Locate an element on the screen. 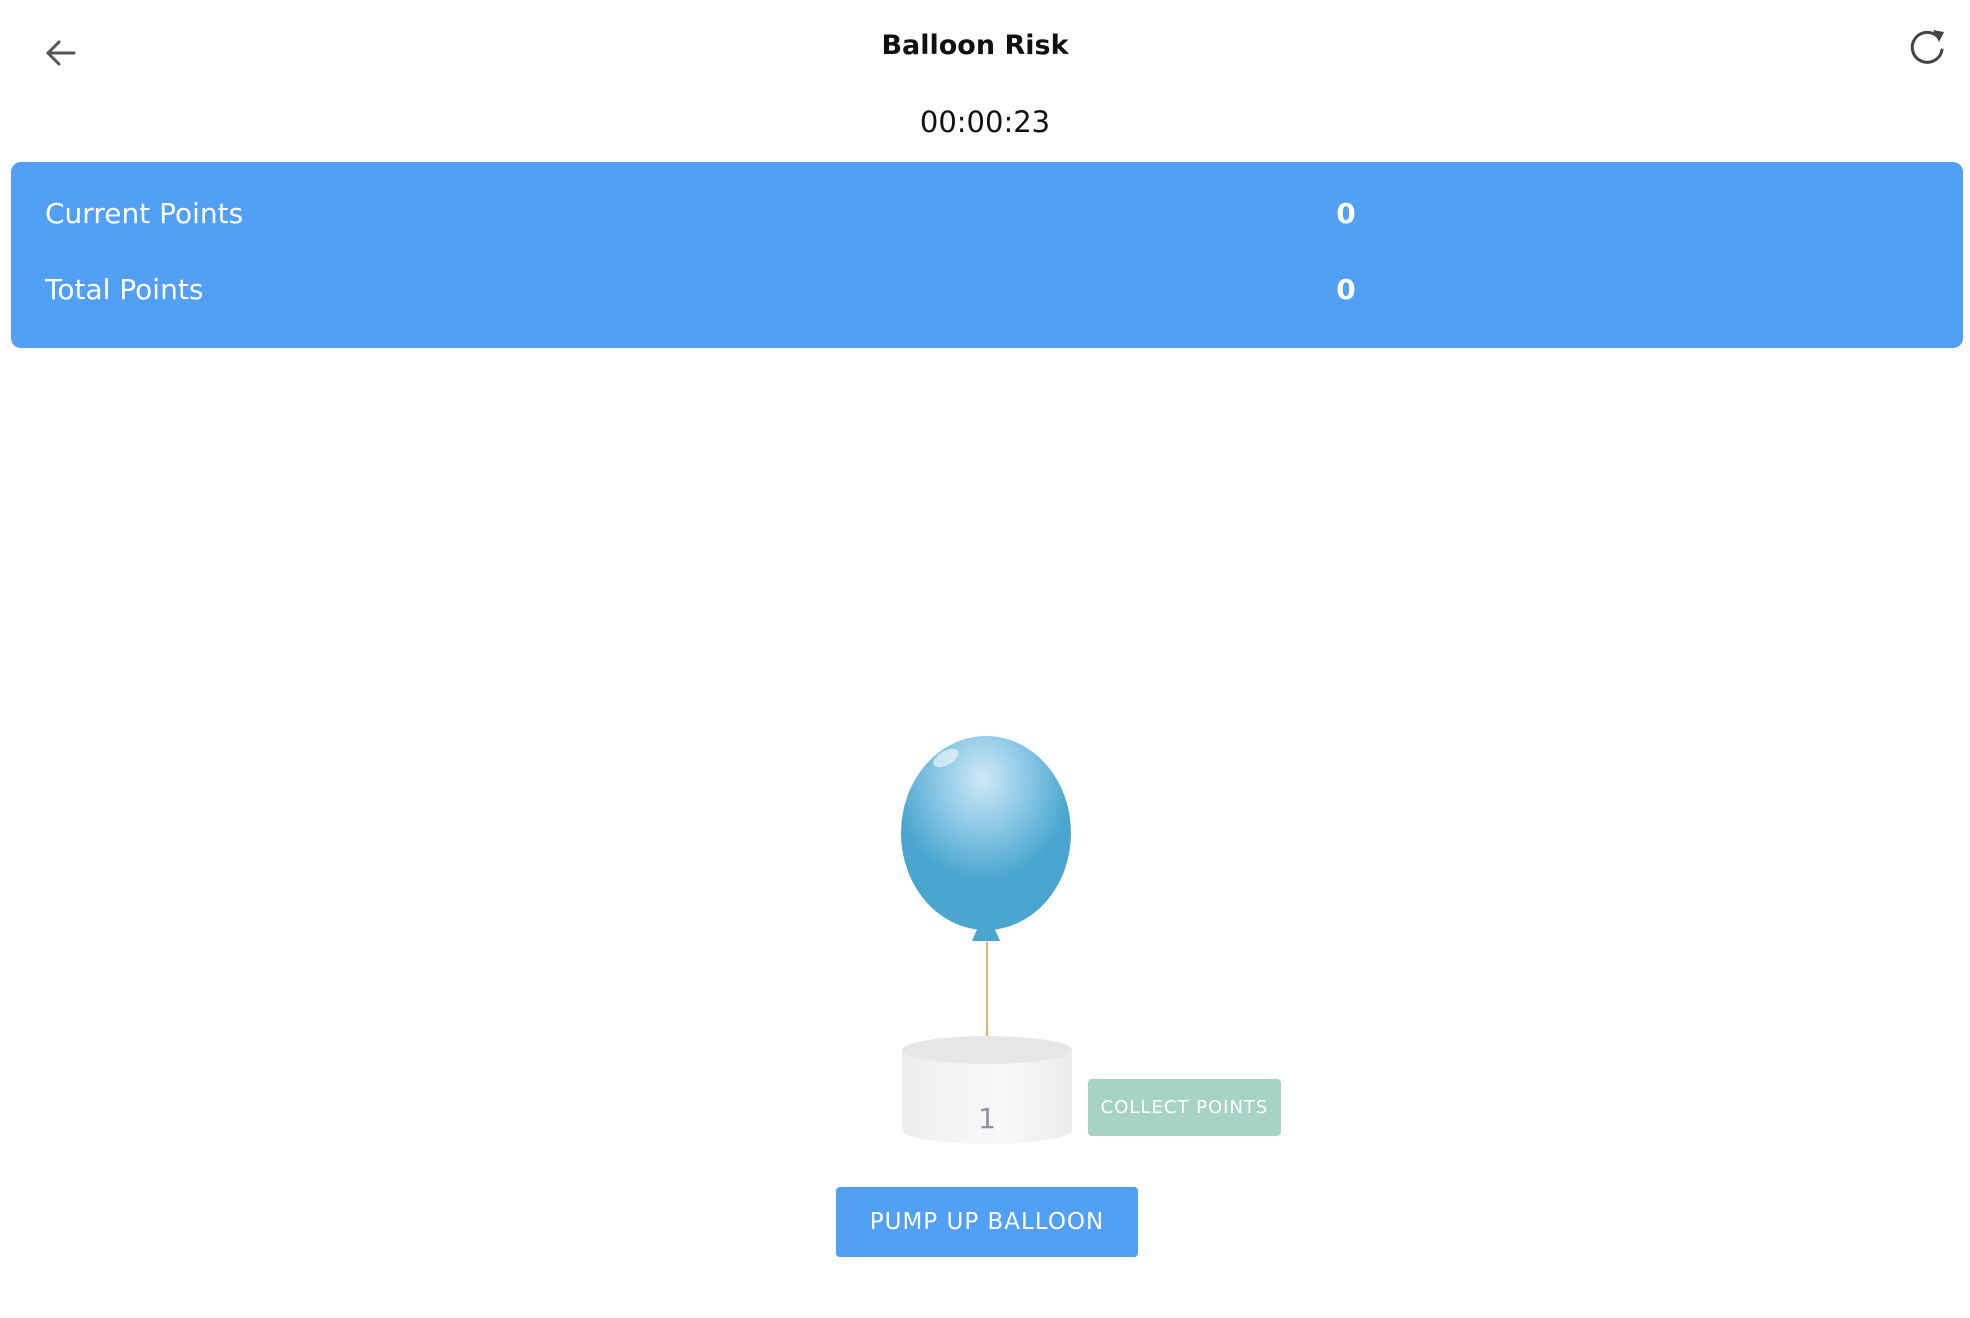  score-panel: Current Points 0 Total Points 0 is located at coordinates (987, 255).